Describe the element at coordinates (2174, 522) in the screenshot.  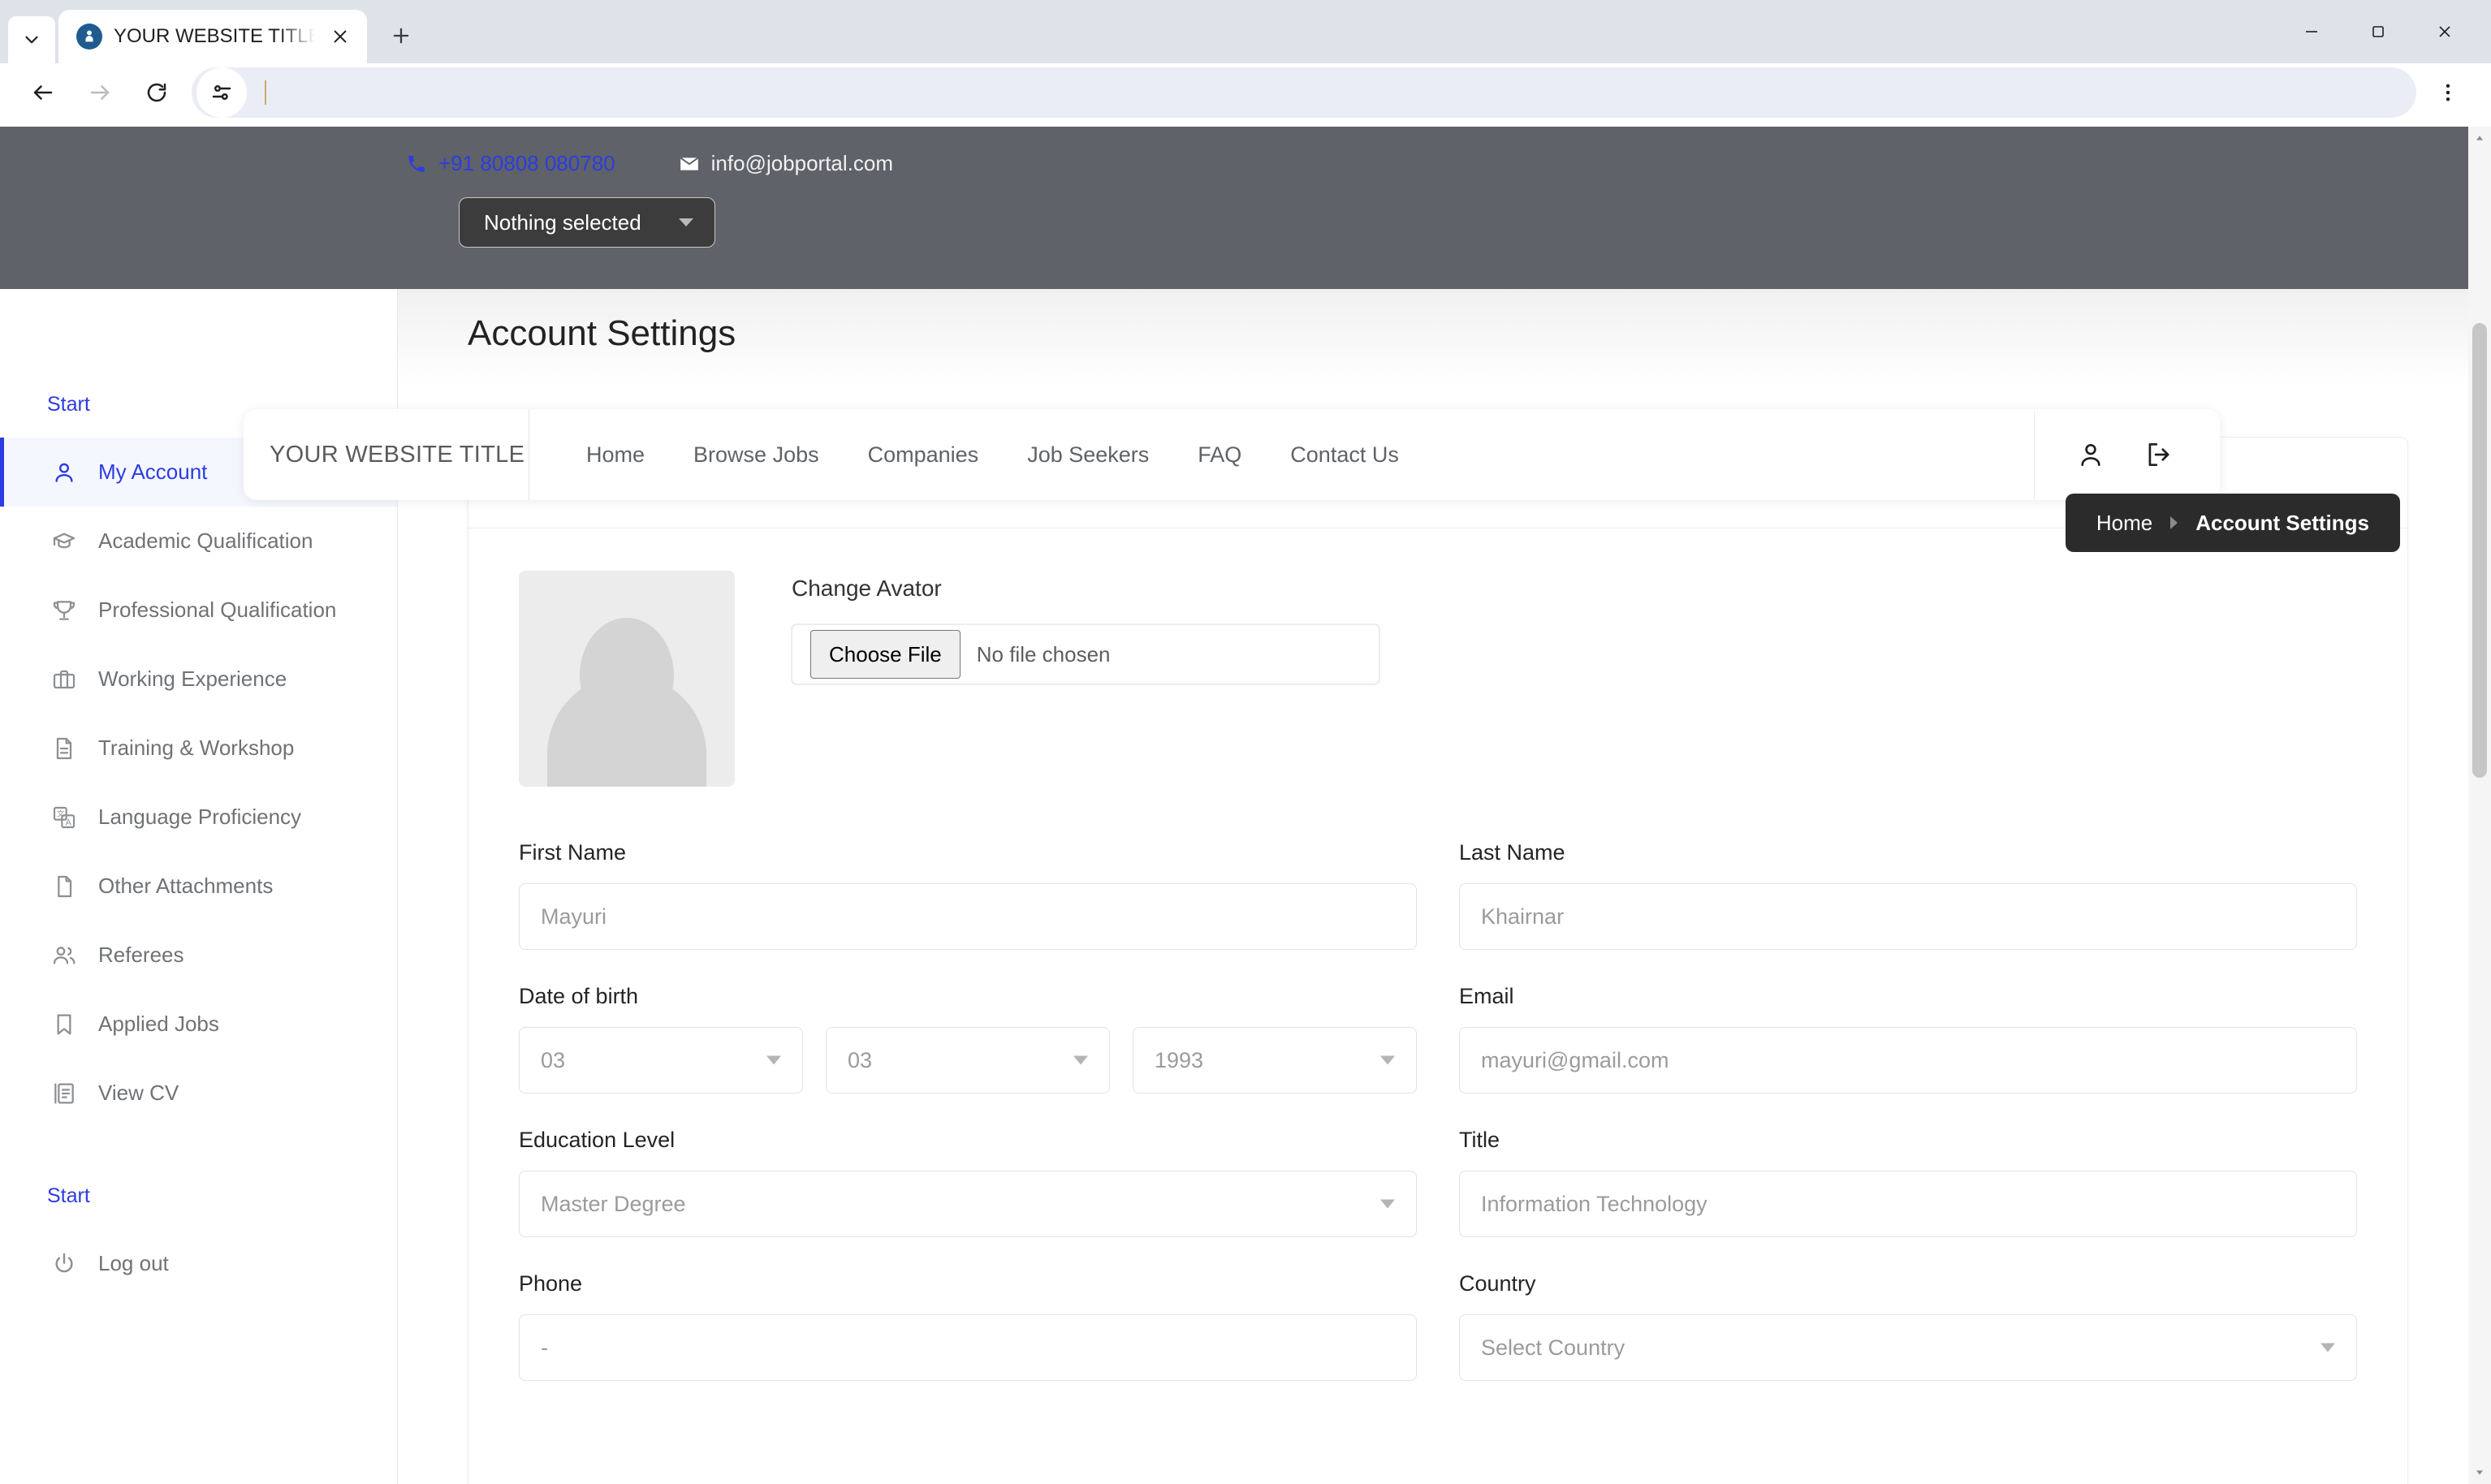
I see `chevron-right-icon` at that location.